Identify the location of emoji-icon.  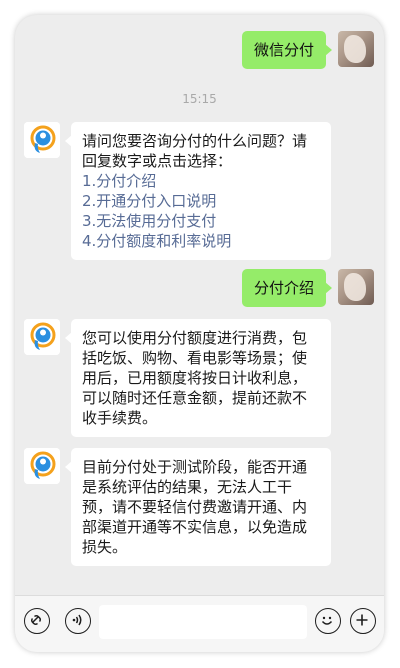
(328, 621).